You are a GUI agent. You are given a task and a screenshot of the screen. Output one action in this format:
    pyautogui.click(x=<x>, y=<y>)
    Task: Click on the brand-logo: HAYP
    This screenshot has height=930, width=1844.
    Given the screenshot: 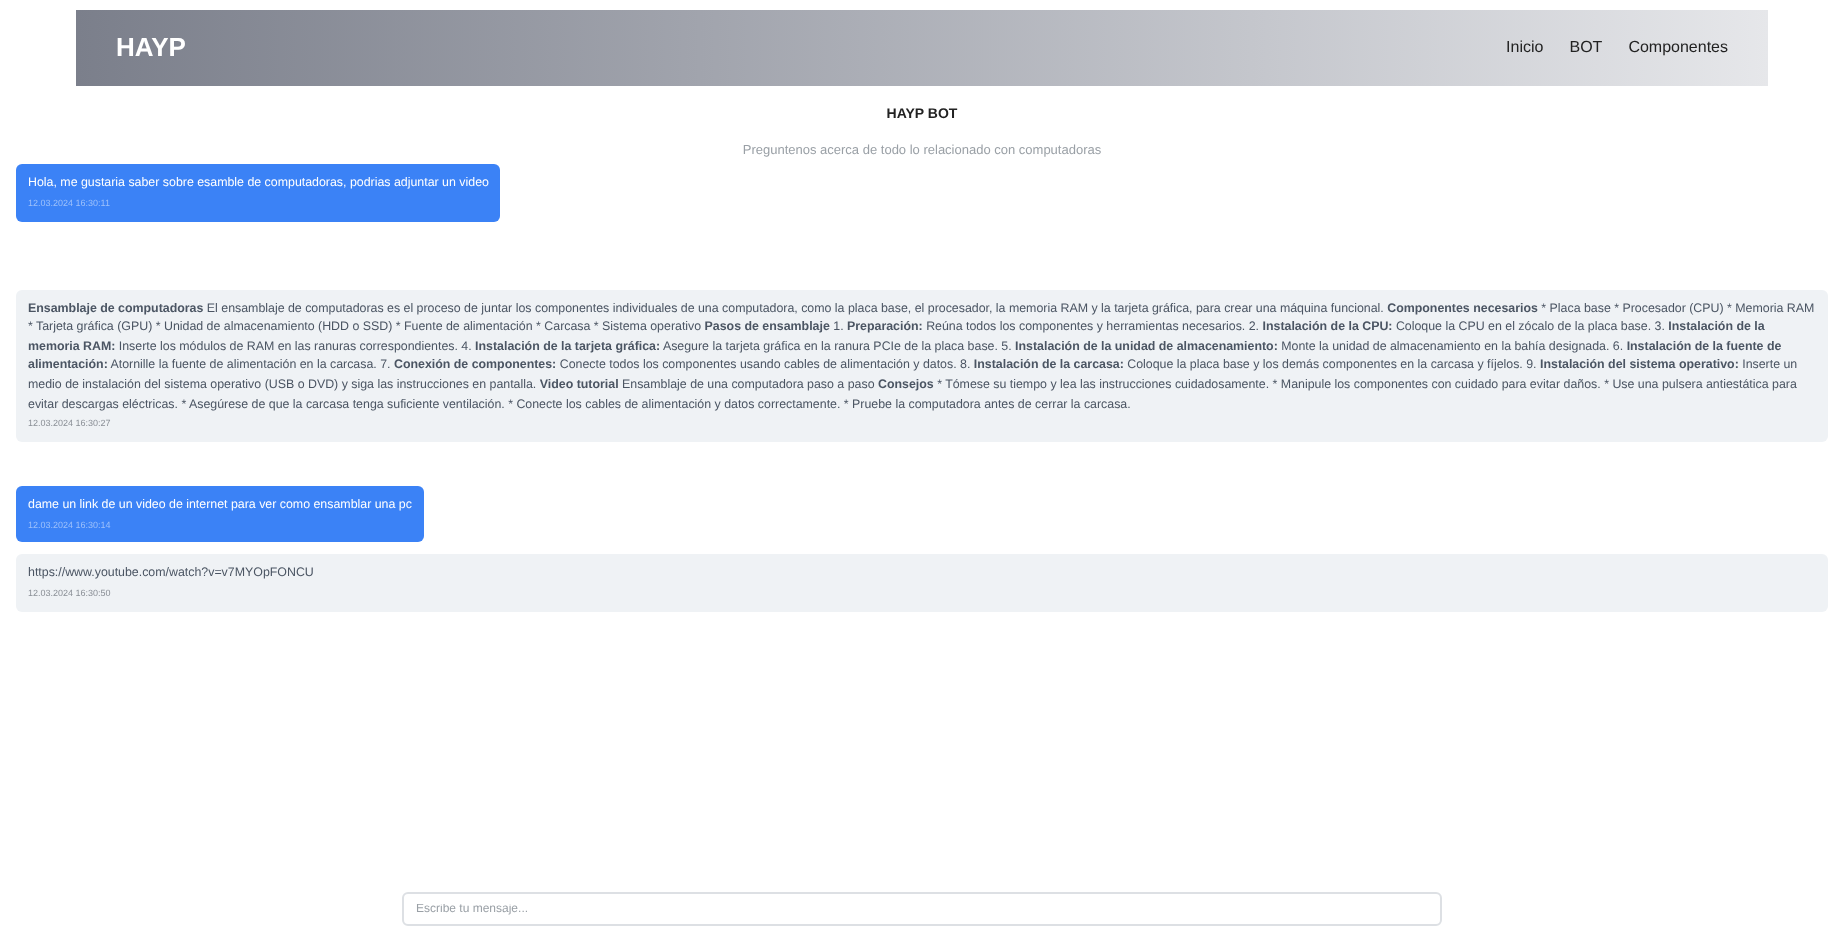 What is the action you would take?
    pyautogui.click(x=151, y=48)
    